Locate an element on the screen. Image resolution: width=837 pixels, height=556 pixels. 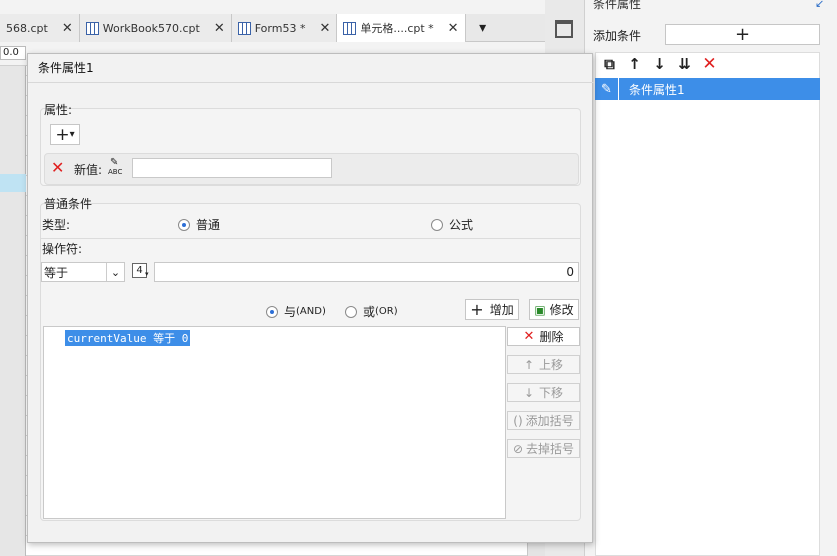
formula-abc-icon: ✎ ABC is located at coordinates (119, 168).